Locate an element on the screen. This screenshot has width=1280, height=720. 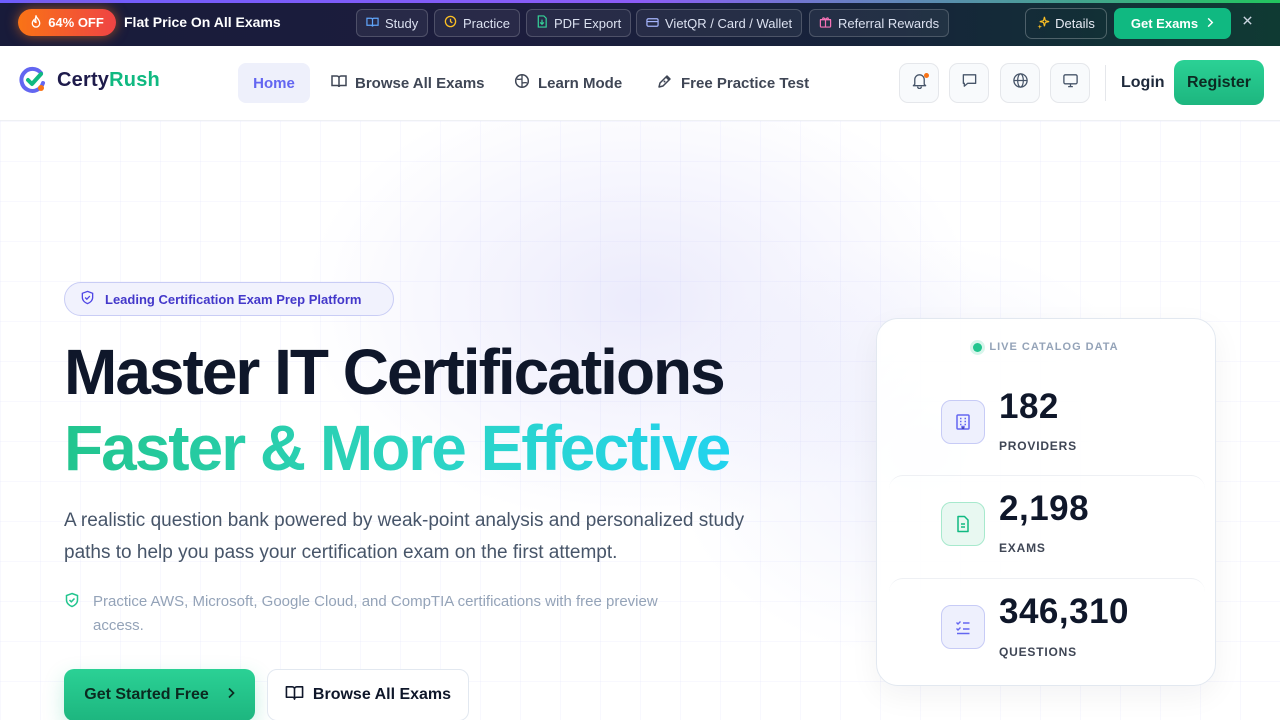
stat-exams: 2,198 EXAMS is located at coordinates (1047, 523).